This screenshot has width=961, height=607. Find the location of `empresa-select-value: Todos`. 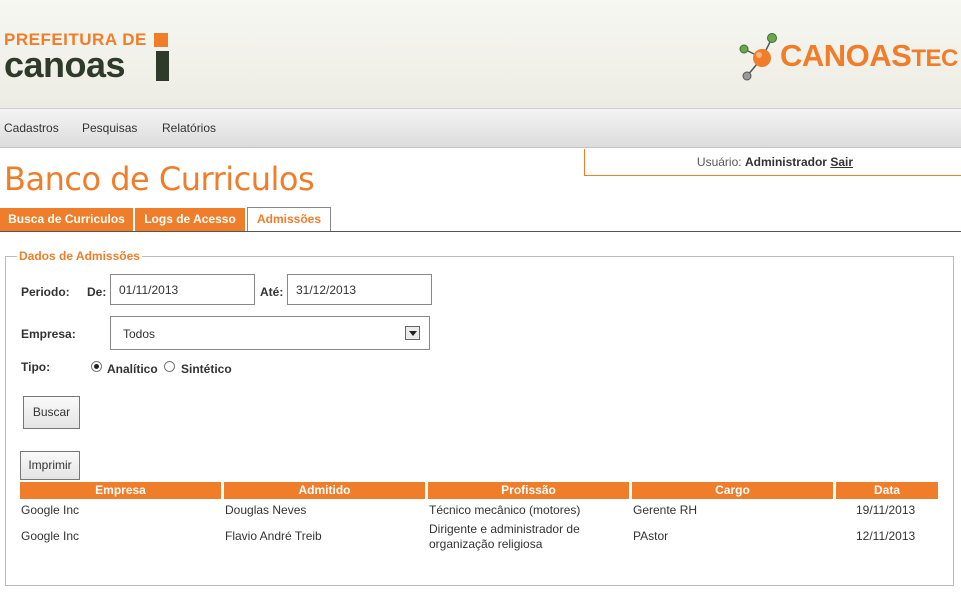

empresa-select-value: Todos is located at coordinates (139, 334).